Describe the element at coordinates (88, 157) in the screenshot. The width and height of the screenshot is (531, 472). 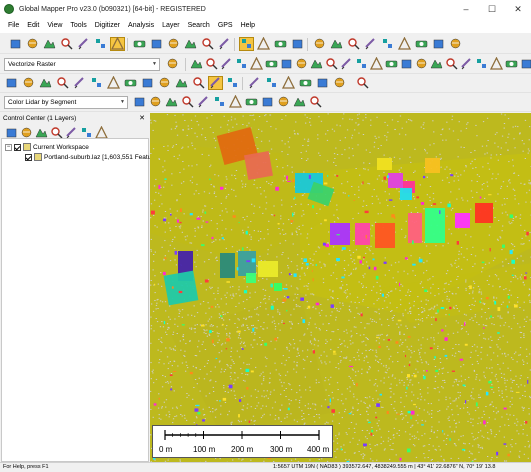
I see `tree-item-layer: Portland-suburb.laz [1,603,551 Featu` at that location.